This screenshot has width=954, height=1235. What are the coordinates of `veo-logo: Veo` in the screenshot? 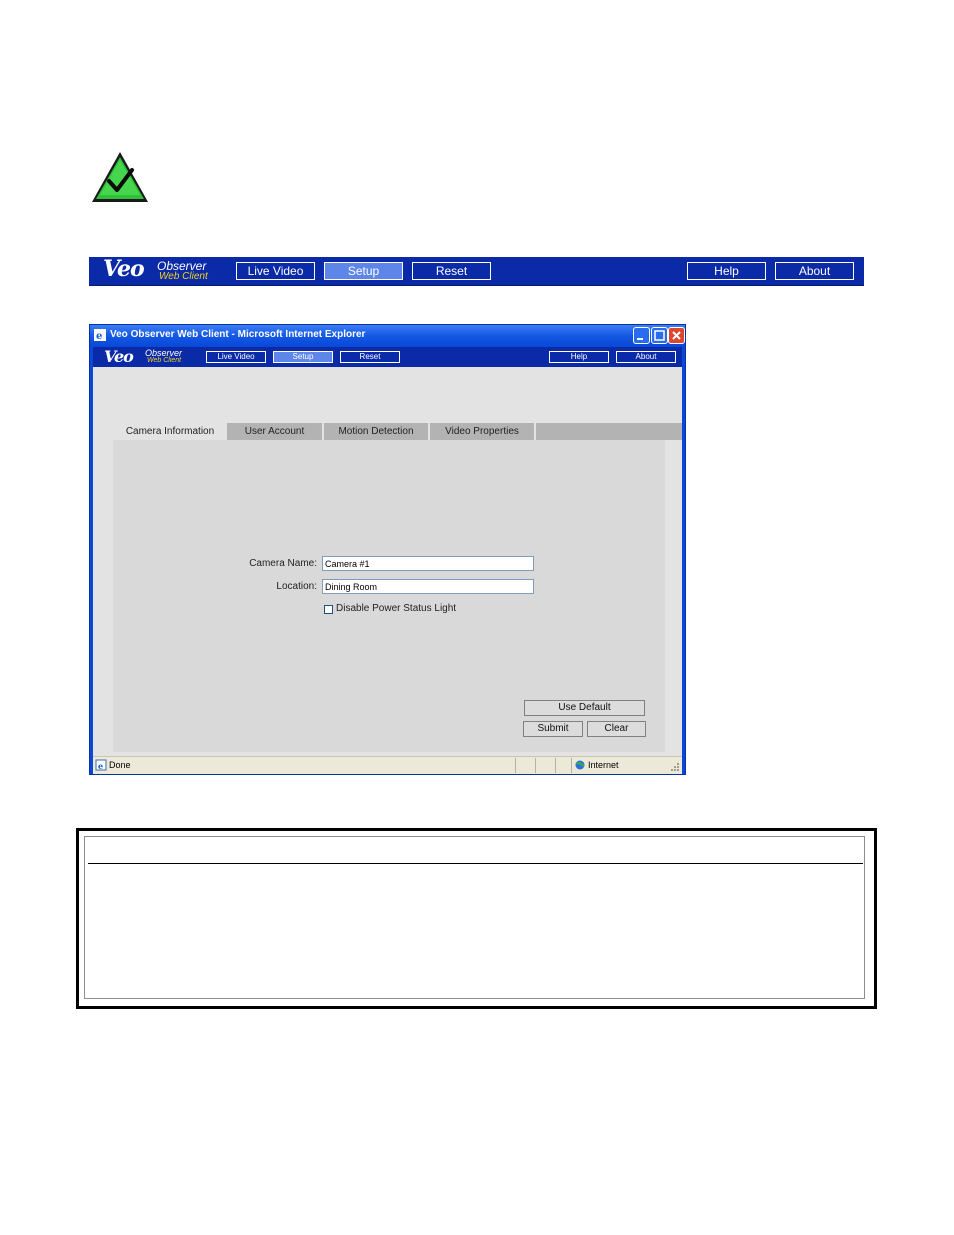 It's located at (124, 269).